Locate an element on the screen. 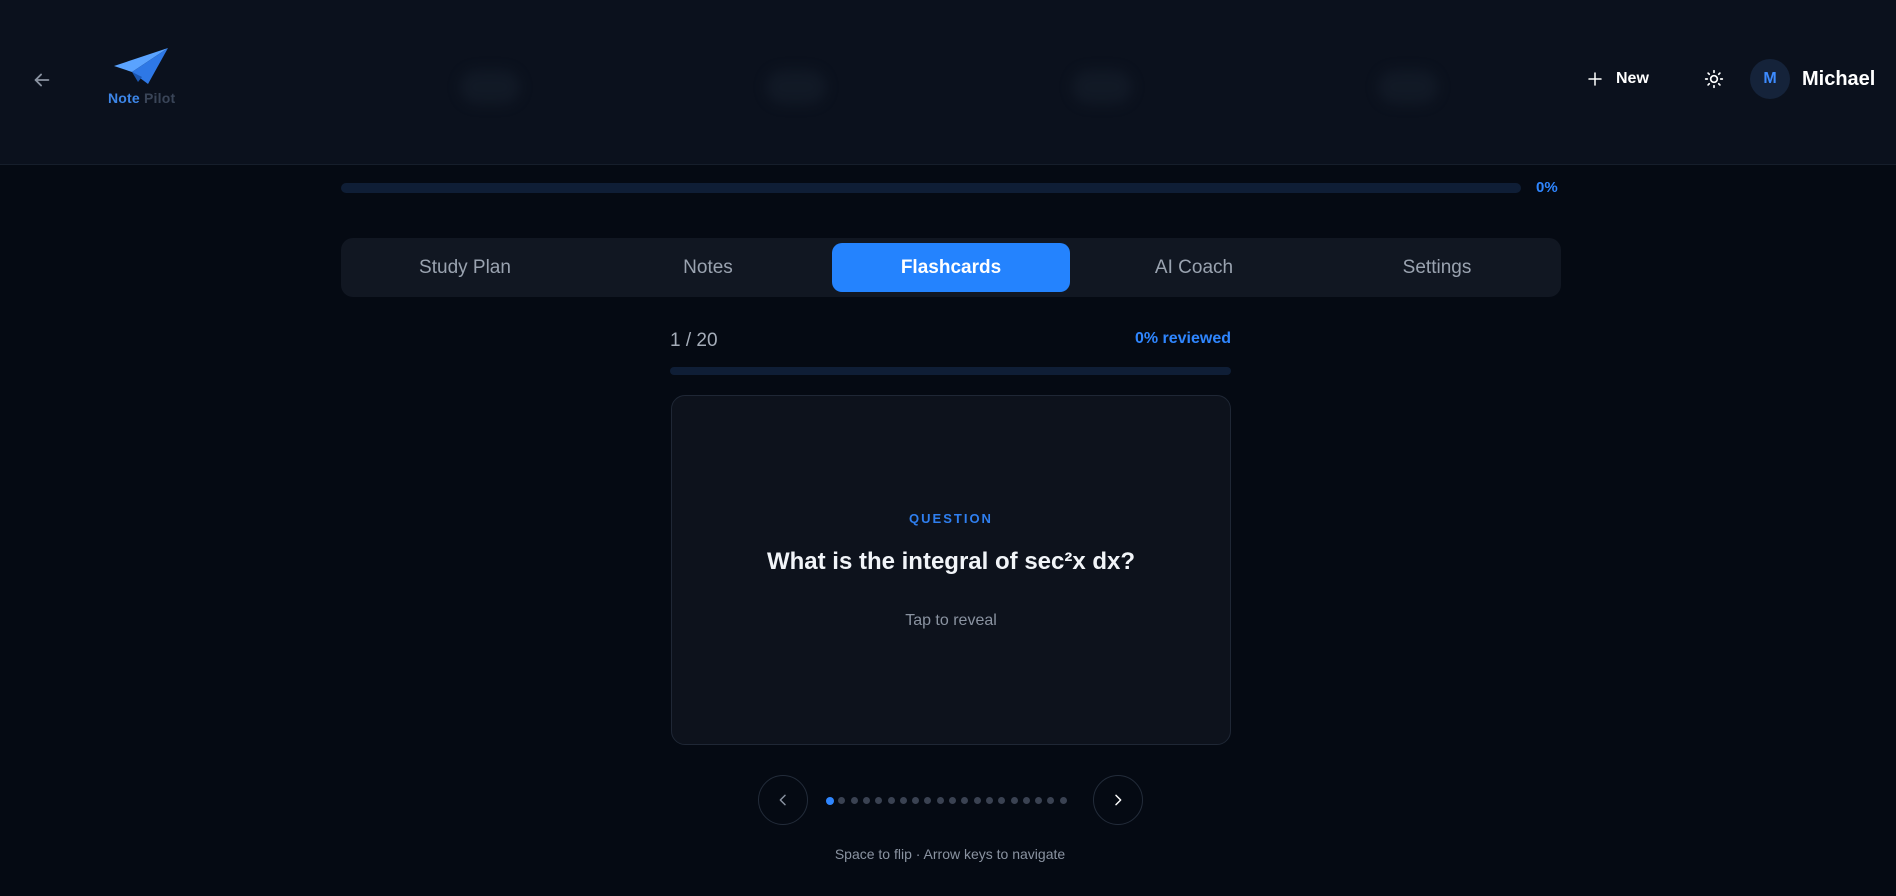 Image resolution: width=1896 pixels, height=896 pixels. new-button: New is located at coordinates (1627, 79).